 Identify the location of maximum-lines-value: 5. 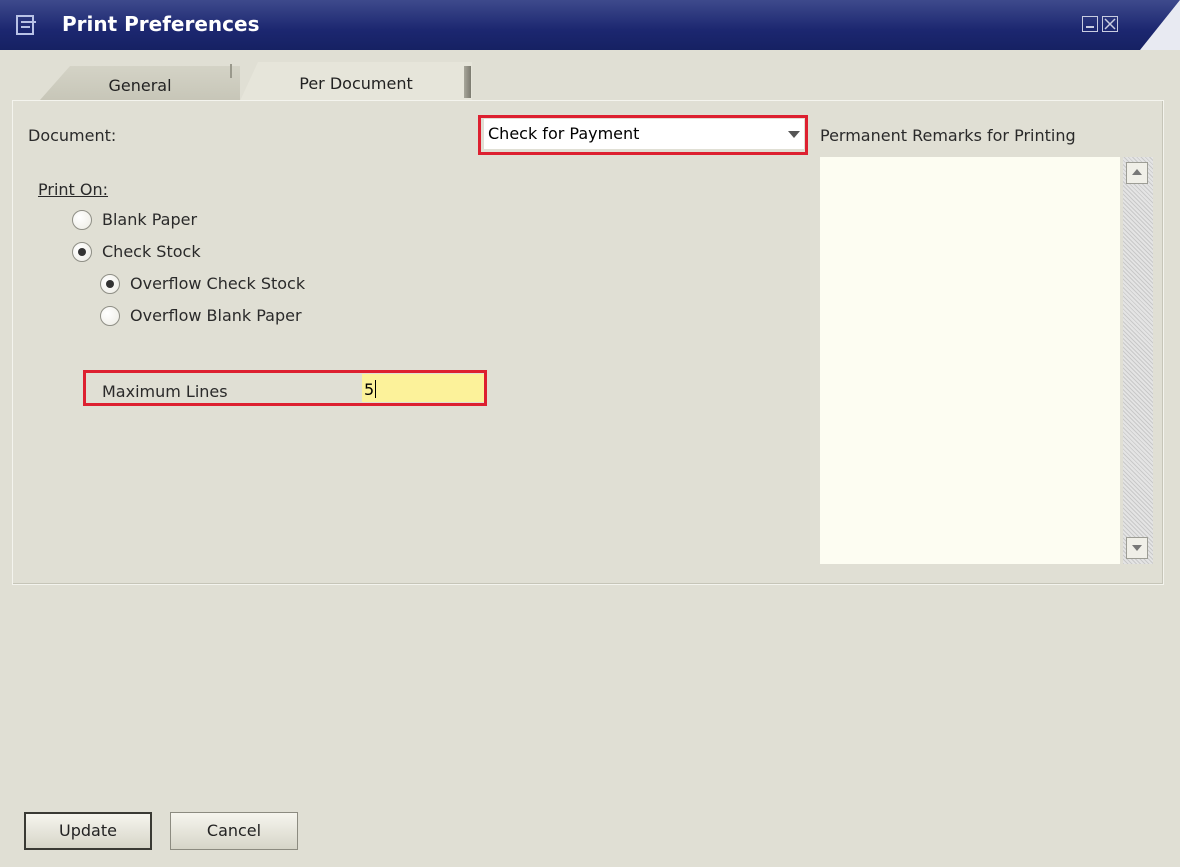
(369, 389).